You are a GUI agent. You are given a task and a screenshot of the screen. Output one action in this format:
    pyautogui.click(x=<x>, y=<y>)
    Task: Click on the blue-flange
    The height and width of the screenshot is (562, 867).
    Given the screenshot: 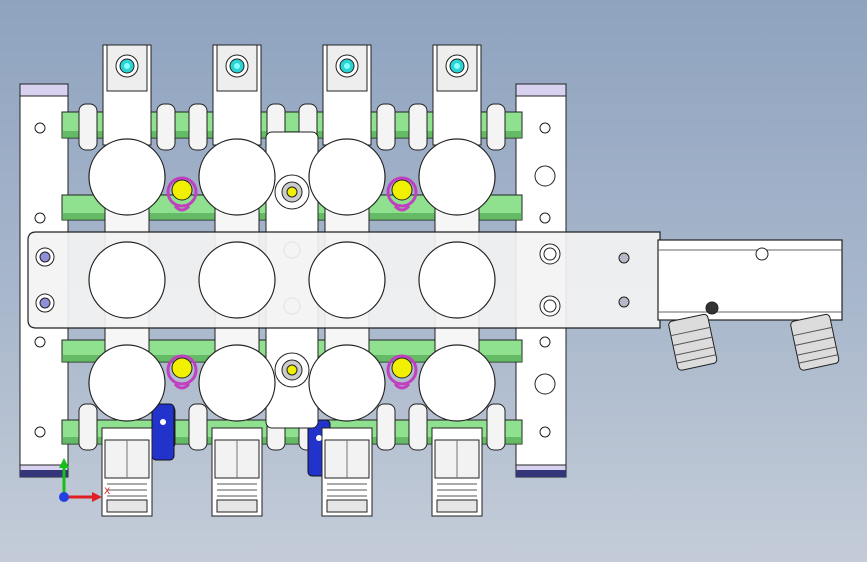 What is the action you would take?
    pyautogui.click(x=163, y=432)
    